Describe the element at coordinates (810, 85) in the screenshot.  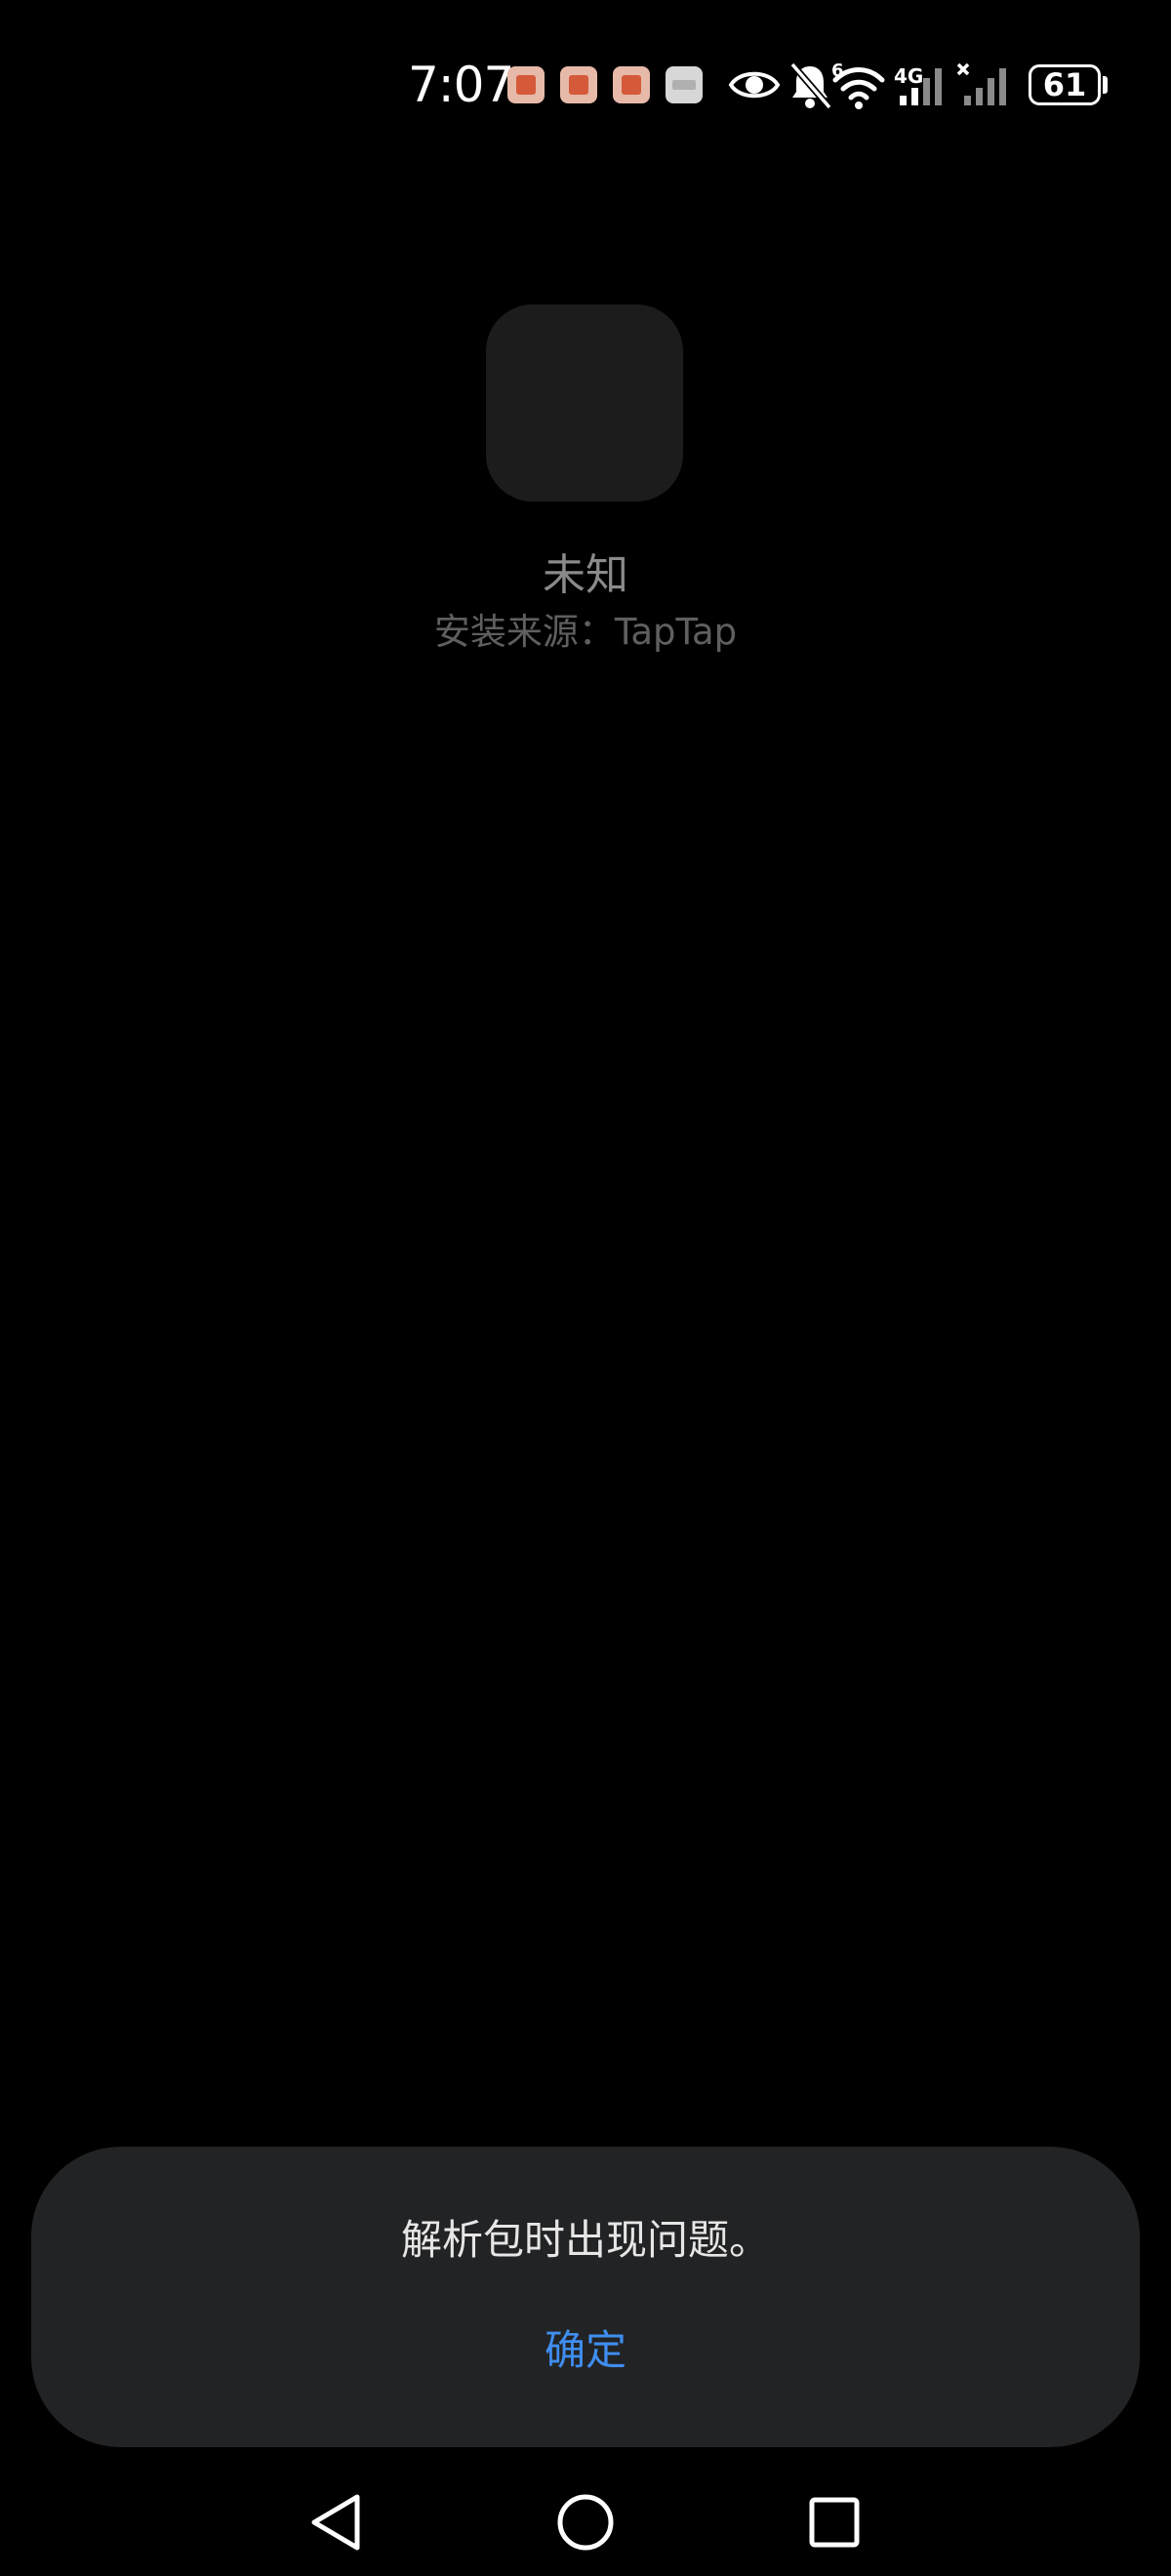
I see `bell-muted-icon` at that location.